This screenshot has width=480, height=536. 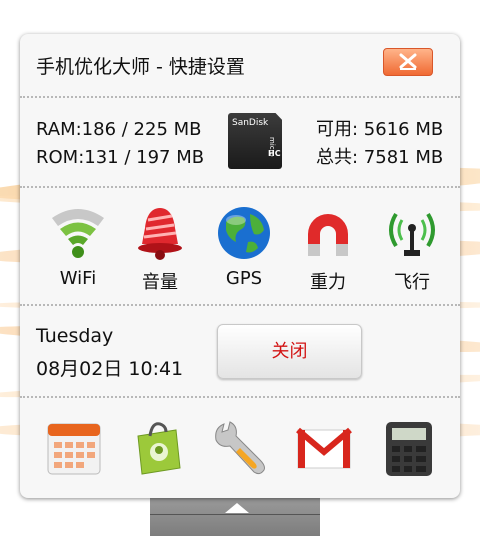 What do you see at coordinates (237, 508) in the screenshot?
I see `drawer-handle-arrow-icon` at bounding box center [237, 508].